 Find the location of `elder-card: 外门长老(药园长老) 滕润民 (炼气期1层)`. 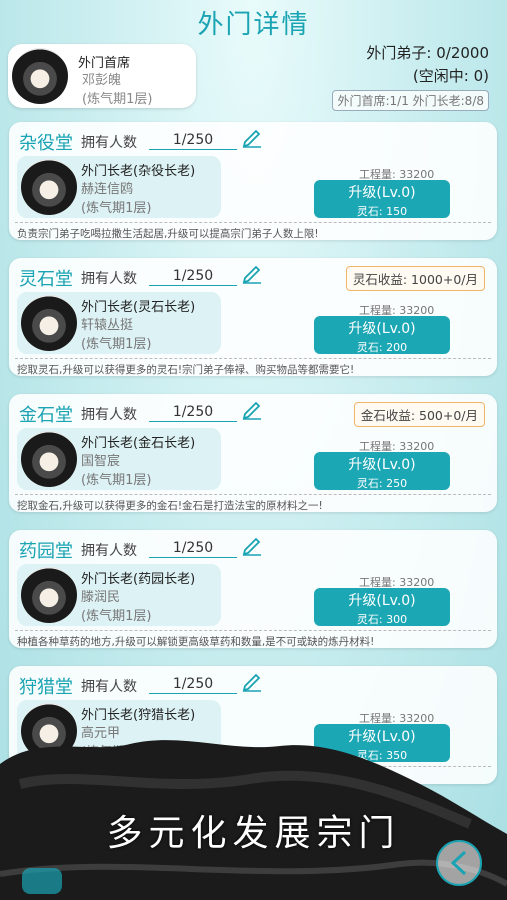

elder-card: 外门长老(药园长老) 滕润民 (炼气期1层) is located at coordinates (119, 595).